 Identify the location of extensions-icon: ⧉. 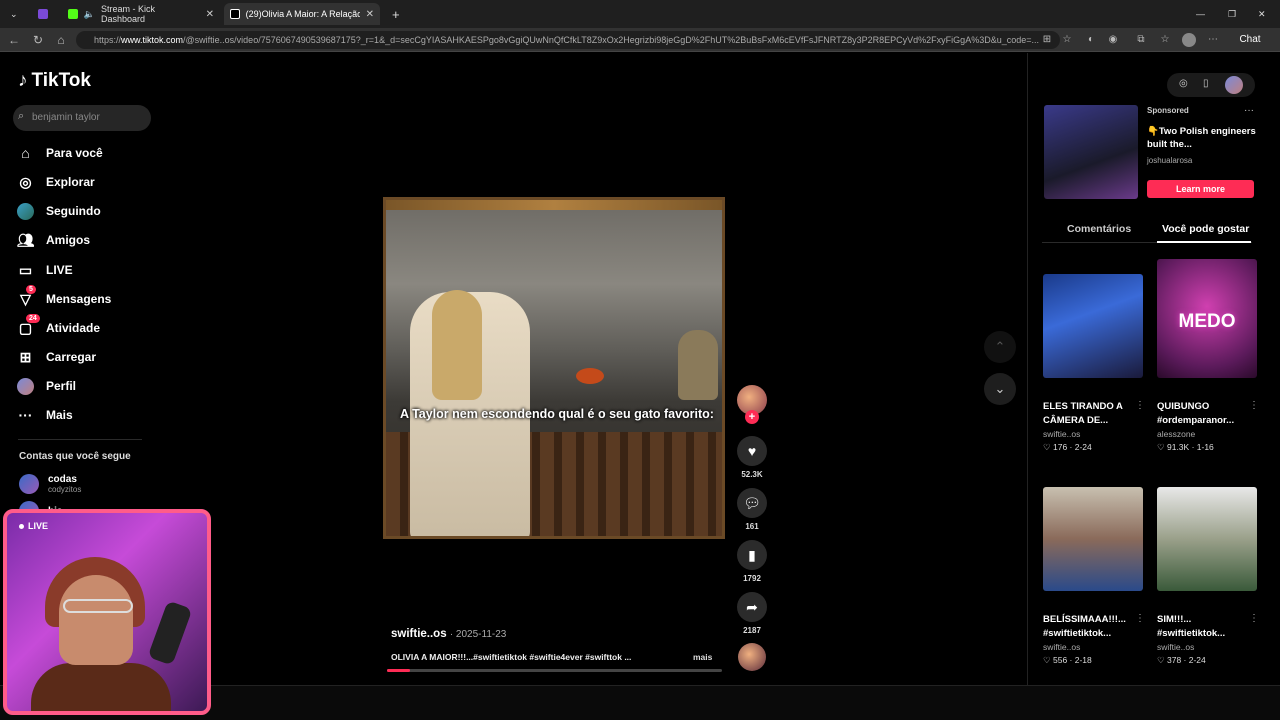
(1141, 40).